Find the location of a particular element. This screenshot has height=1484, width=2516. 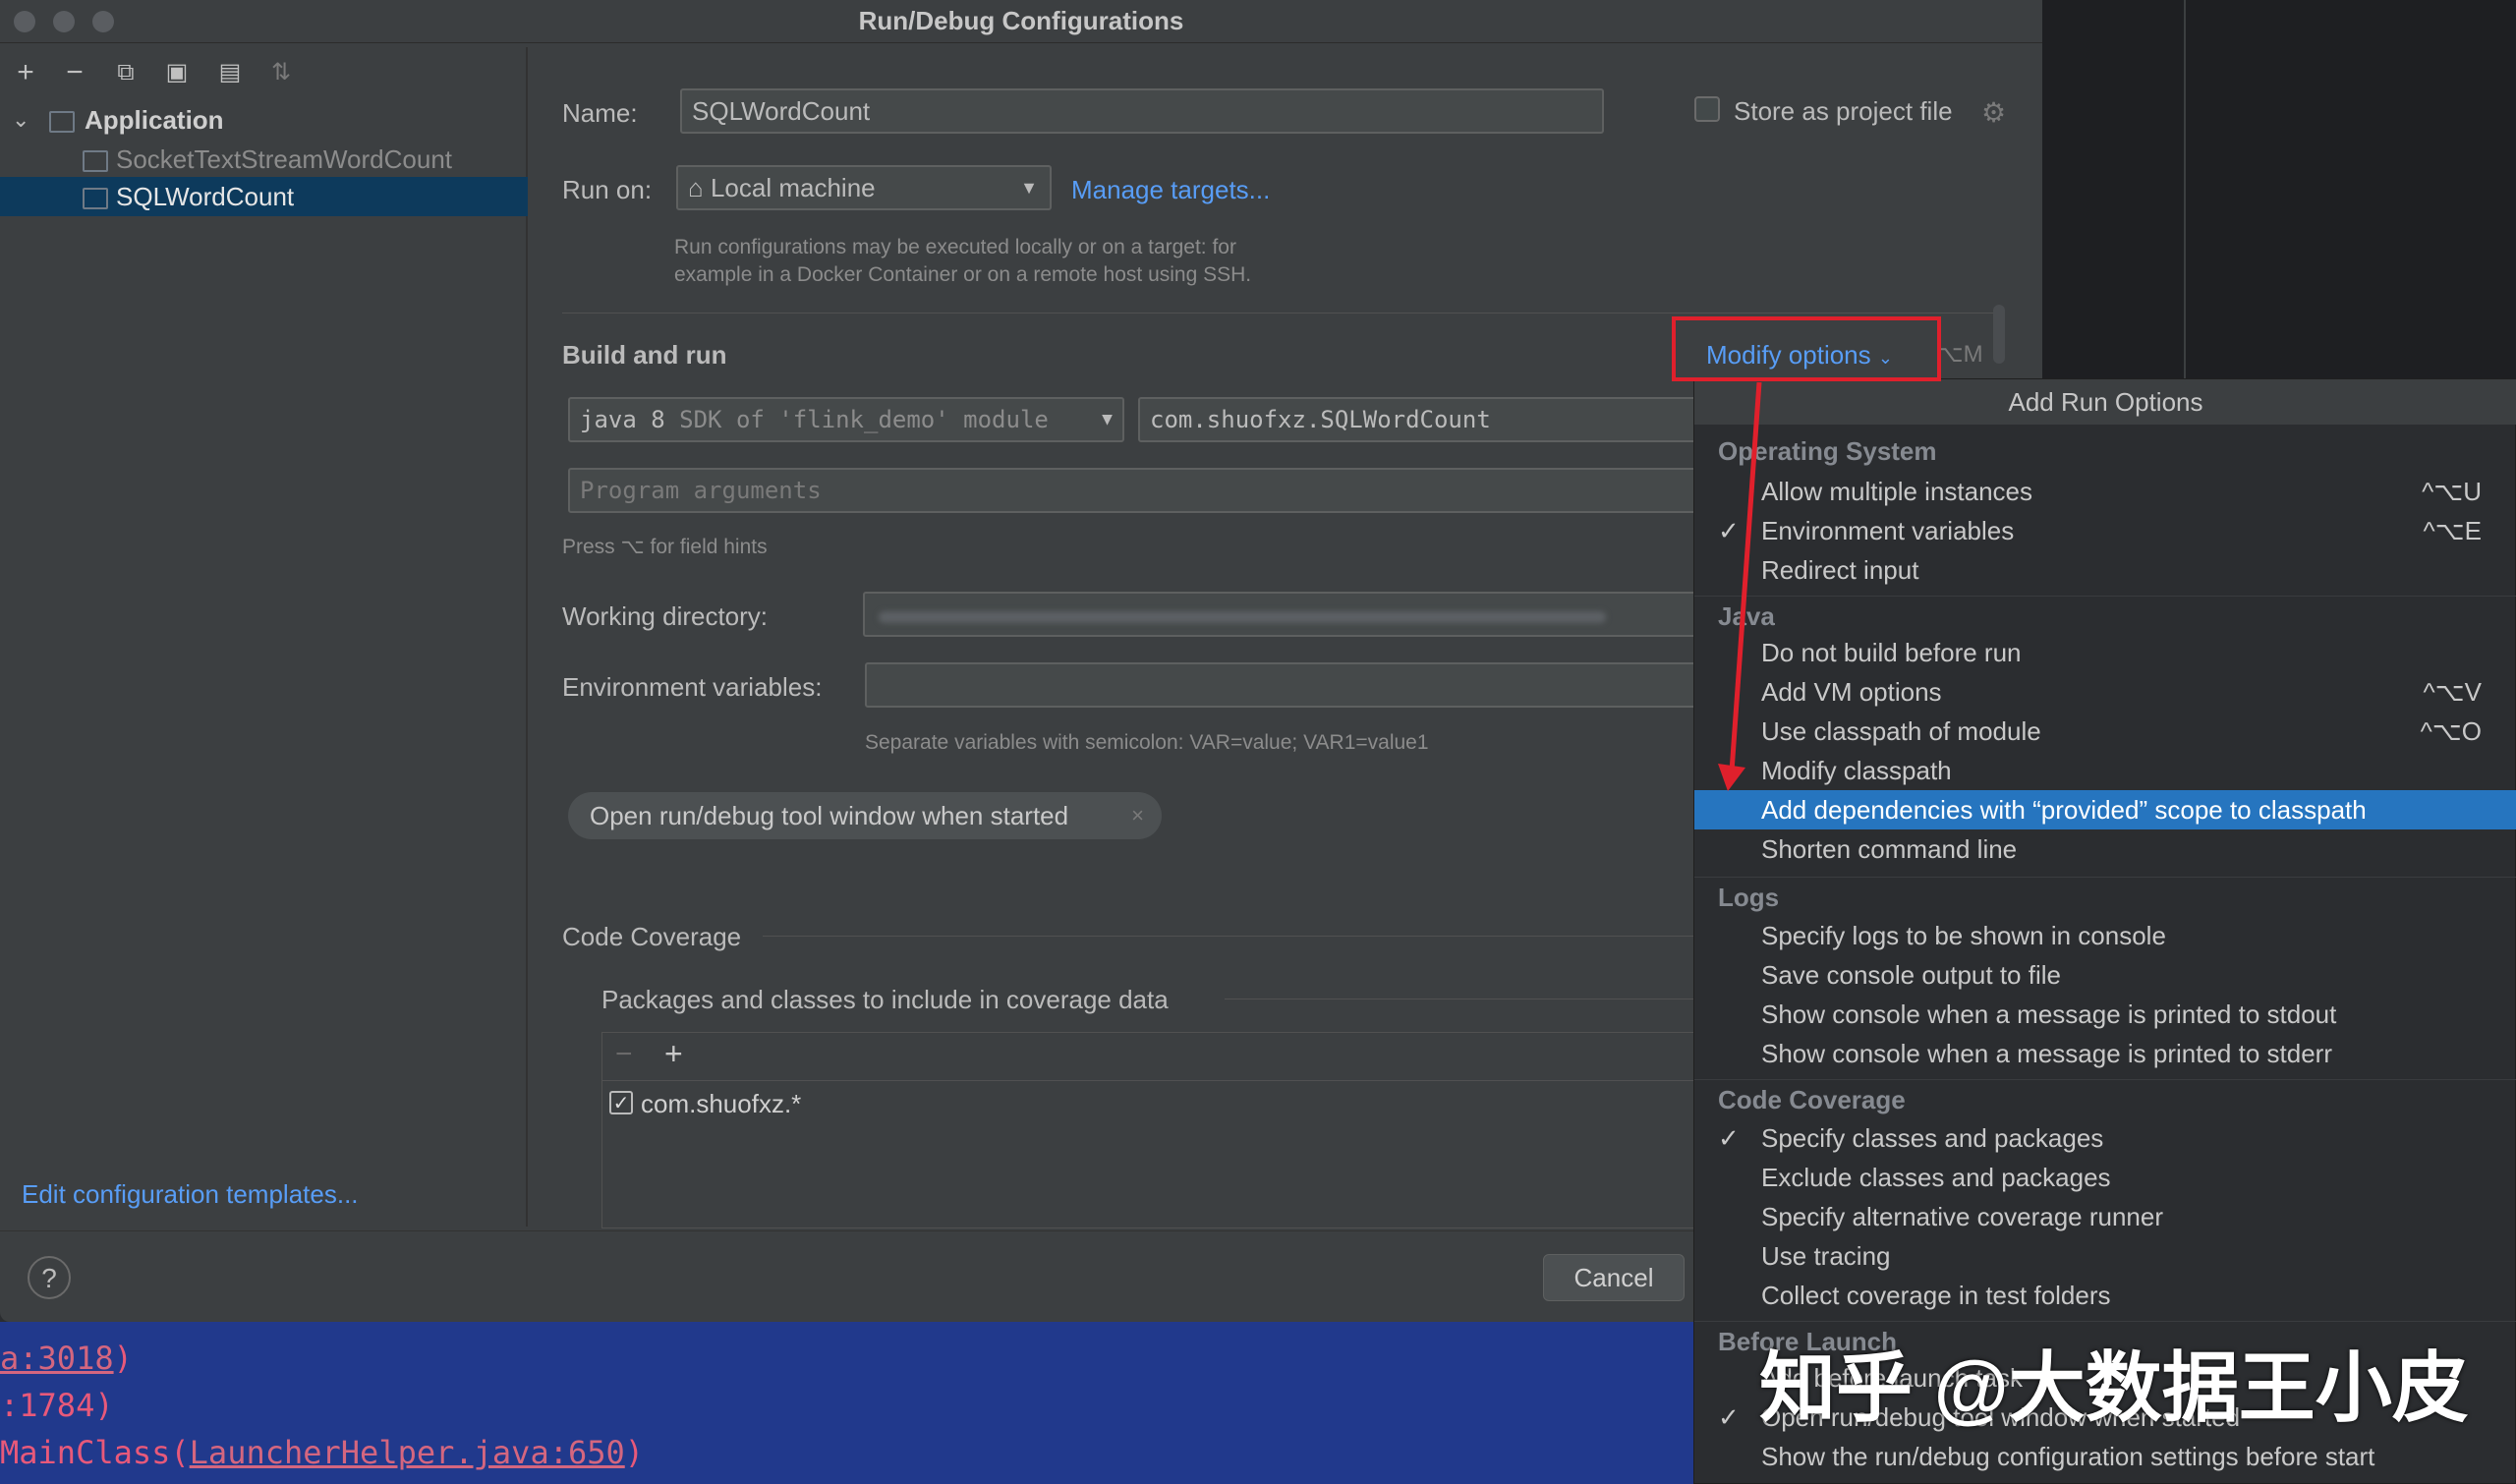

console-line: MainClass(LauncherHelper.java:650) is located at coordinates (322, 1452).